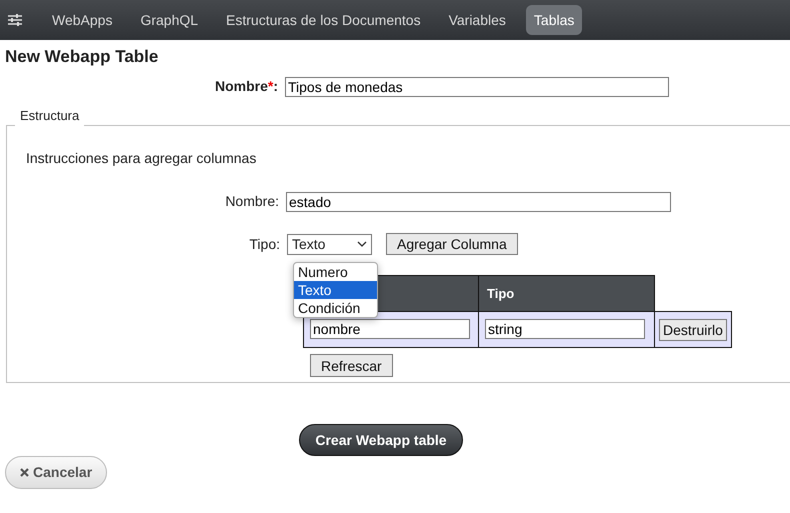  What do you see at coordinates (246, 86) in the screenshot?
I see `field-label: Nombre*:` at bounding box center [246, 86].